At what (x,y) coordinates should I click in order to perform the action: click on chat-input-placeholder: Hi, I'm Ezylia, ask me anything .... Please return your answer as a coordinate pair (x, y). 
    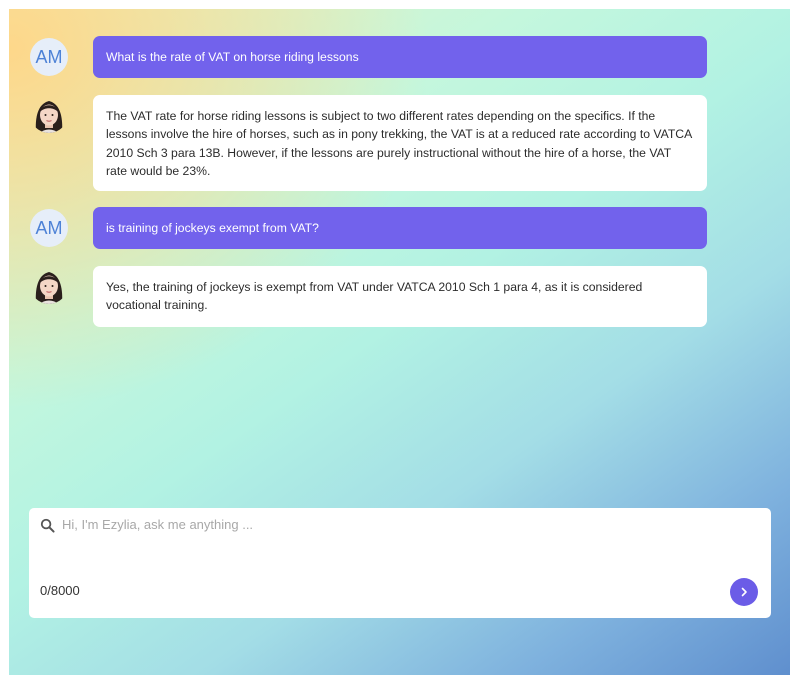
    Looking at the image, I should click on (157, 524).